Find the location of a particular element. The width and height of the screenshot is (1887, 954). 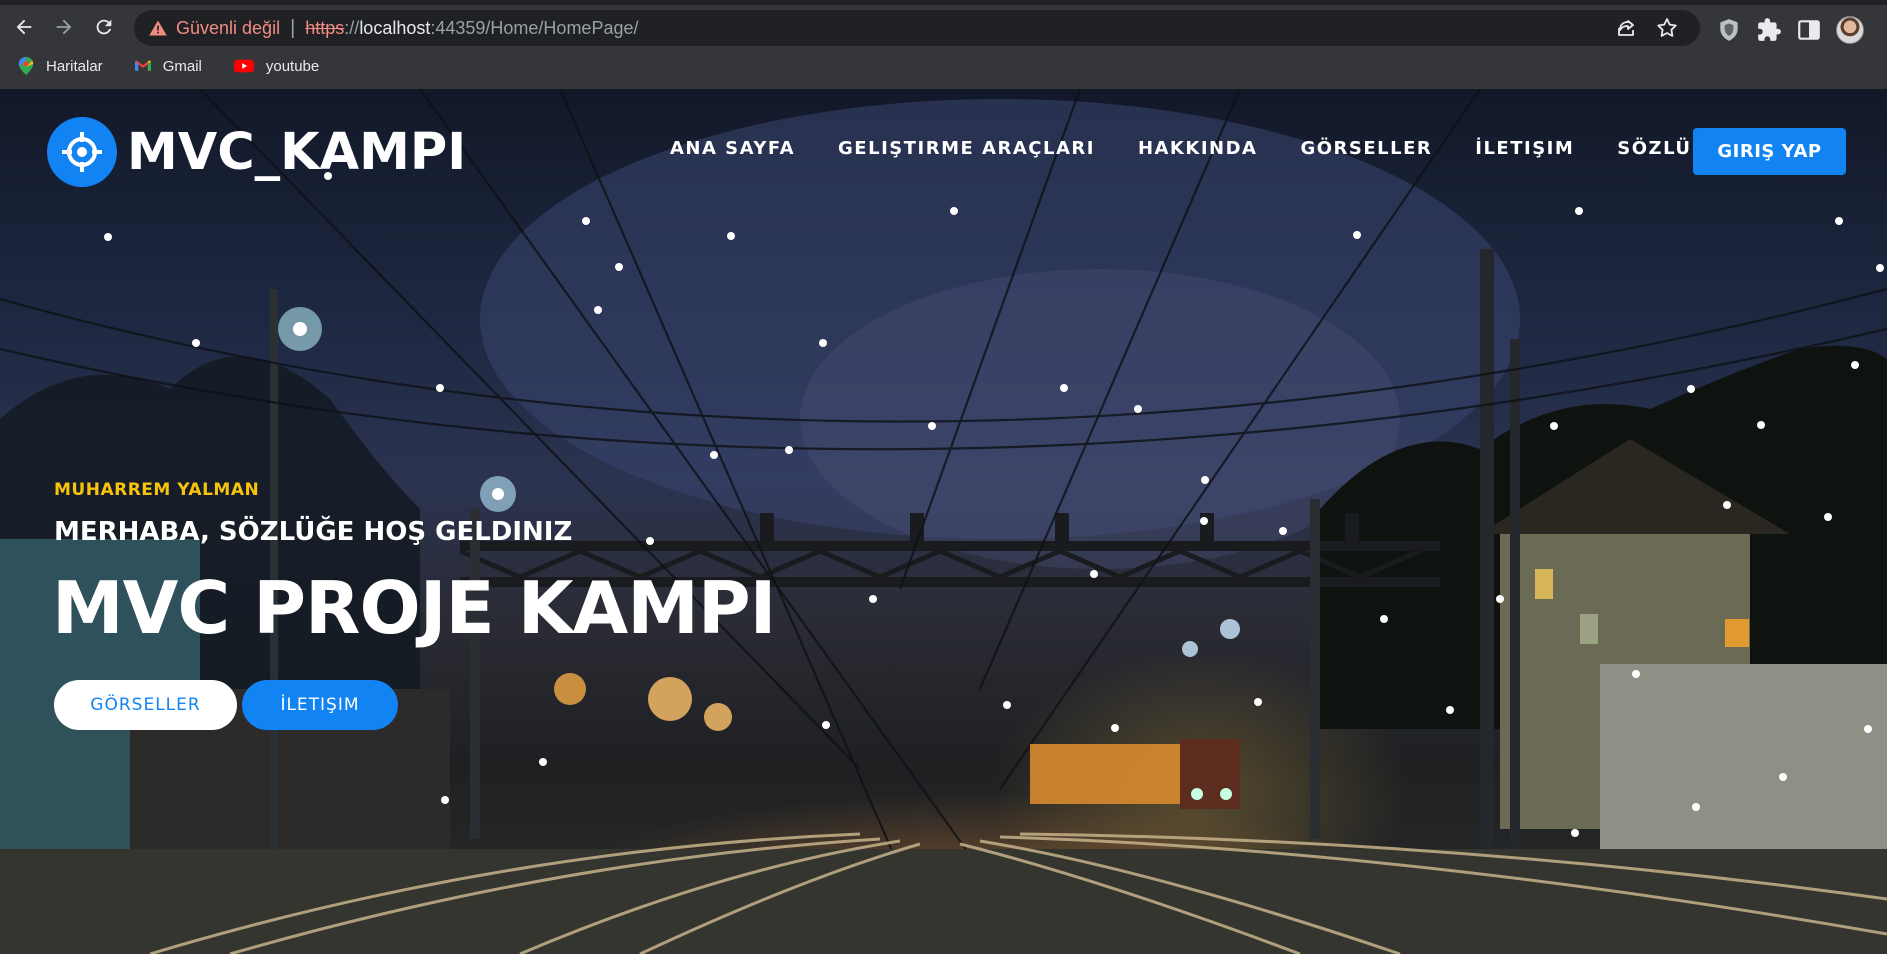

bookmark-haritalar: Haritalar is located at coordinates (60, 66).